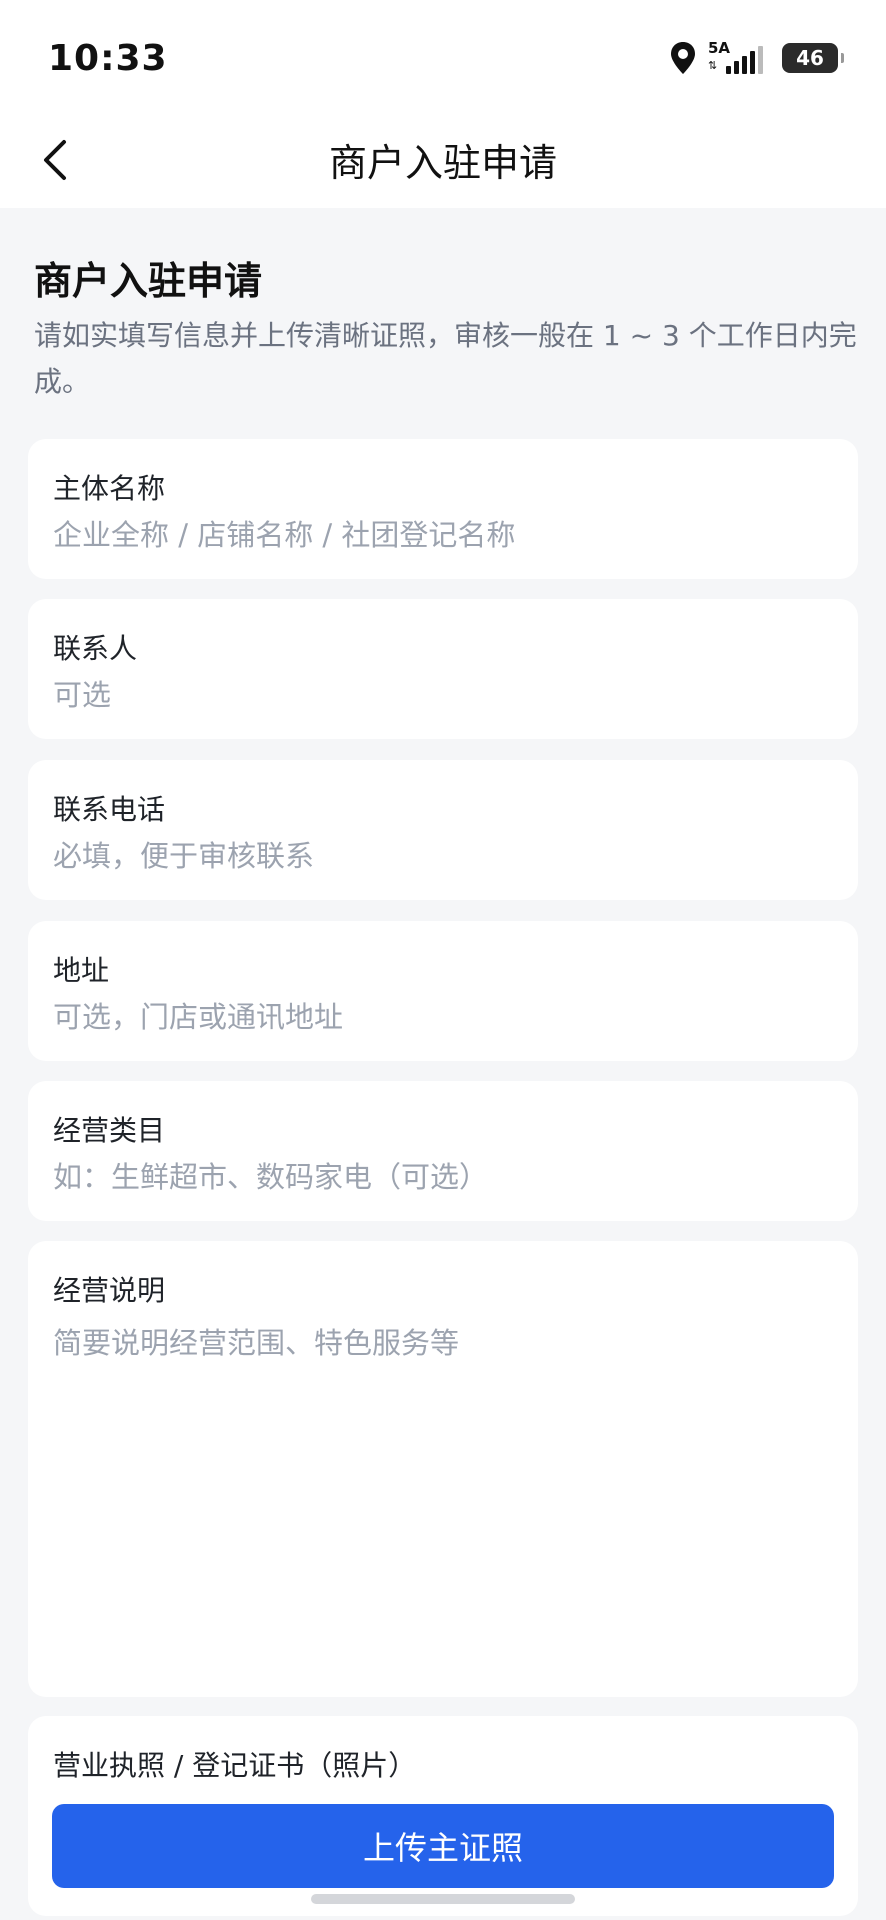 The height and width of the screenshot is (1920, 886). I want to click on page-description: 请如实填写信息并上传清晰证照，审核一般在 1 ~ 3 个工作日内完成。, so click(445, 358).